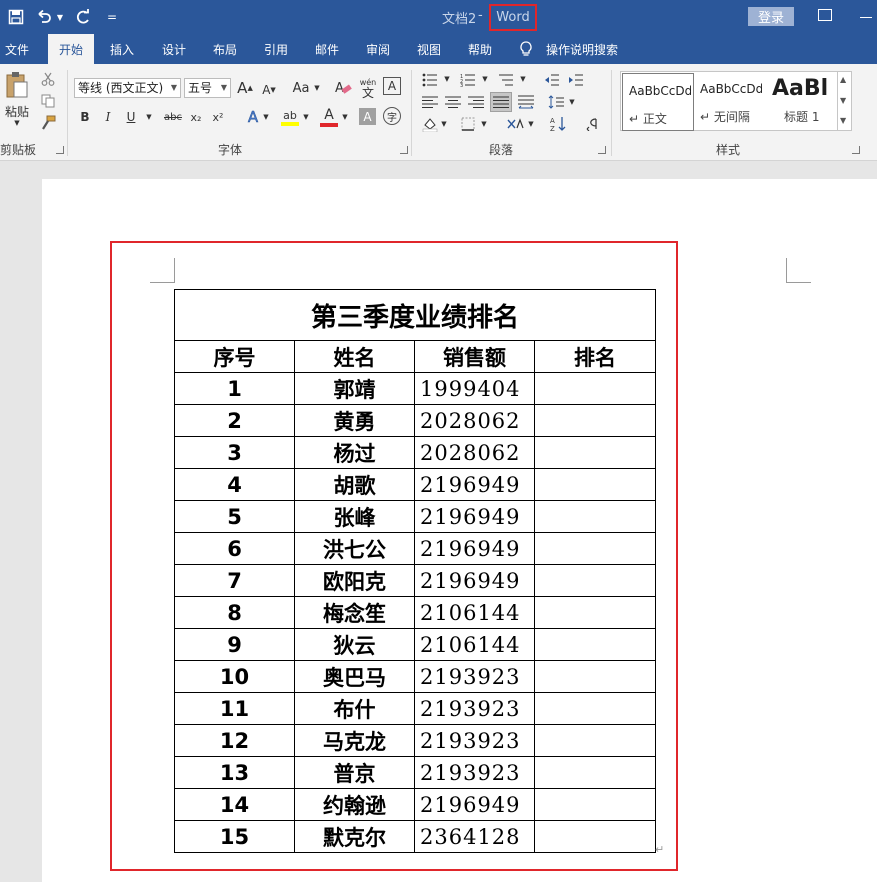 Image resolution: width=877 pixels, height=882 pixels. Describe the element at coordinates (85, 117) in the screenshot. I see `bold-button: B` at that location.